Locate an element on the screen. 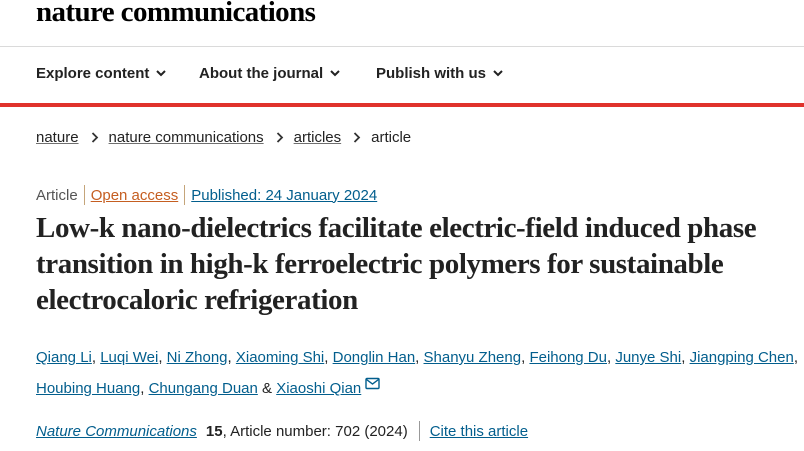  breadcrumb-nature-communications: nature communications is located at coordinates (186, 137).